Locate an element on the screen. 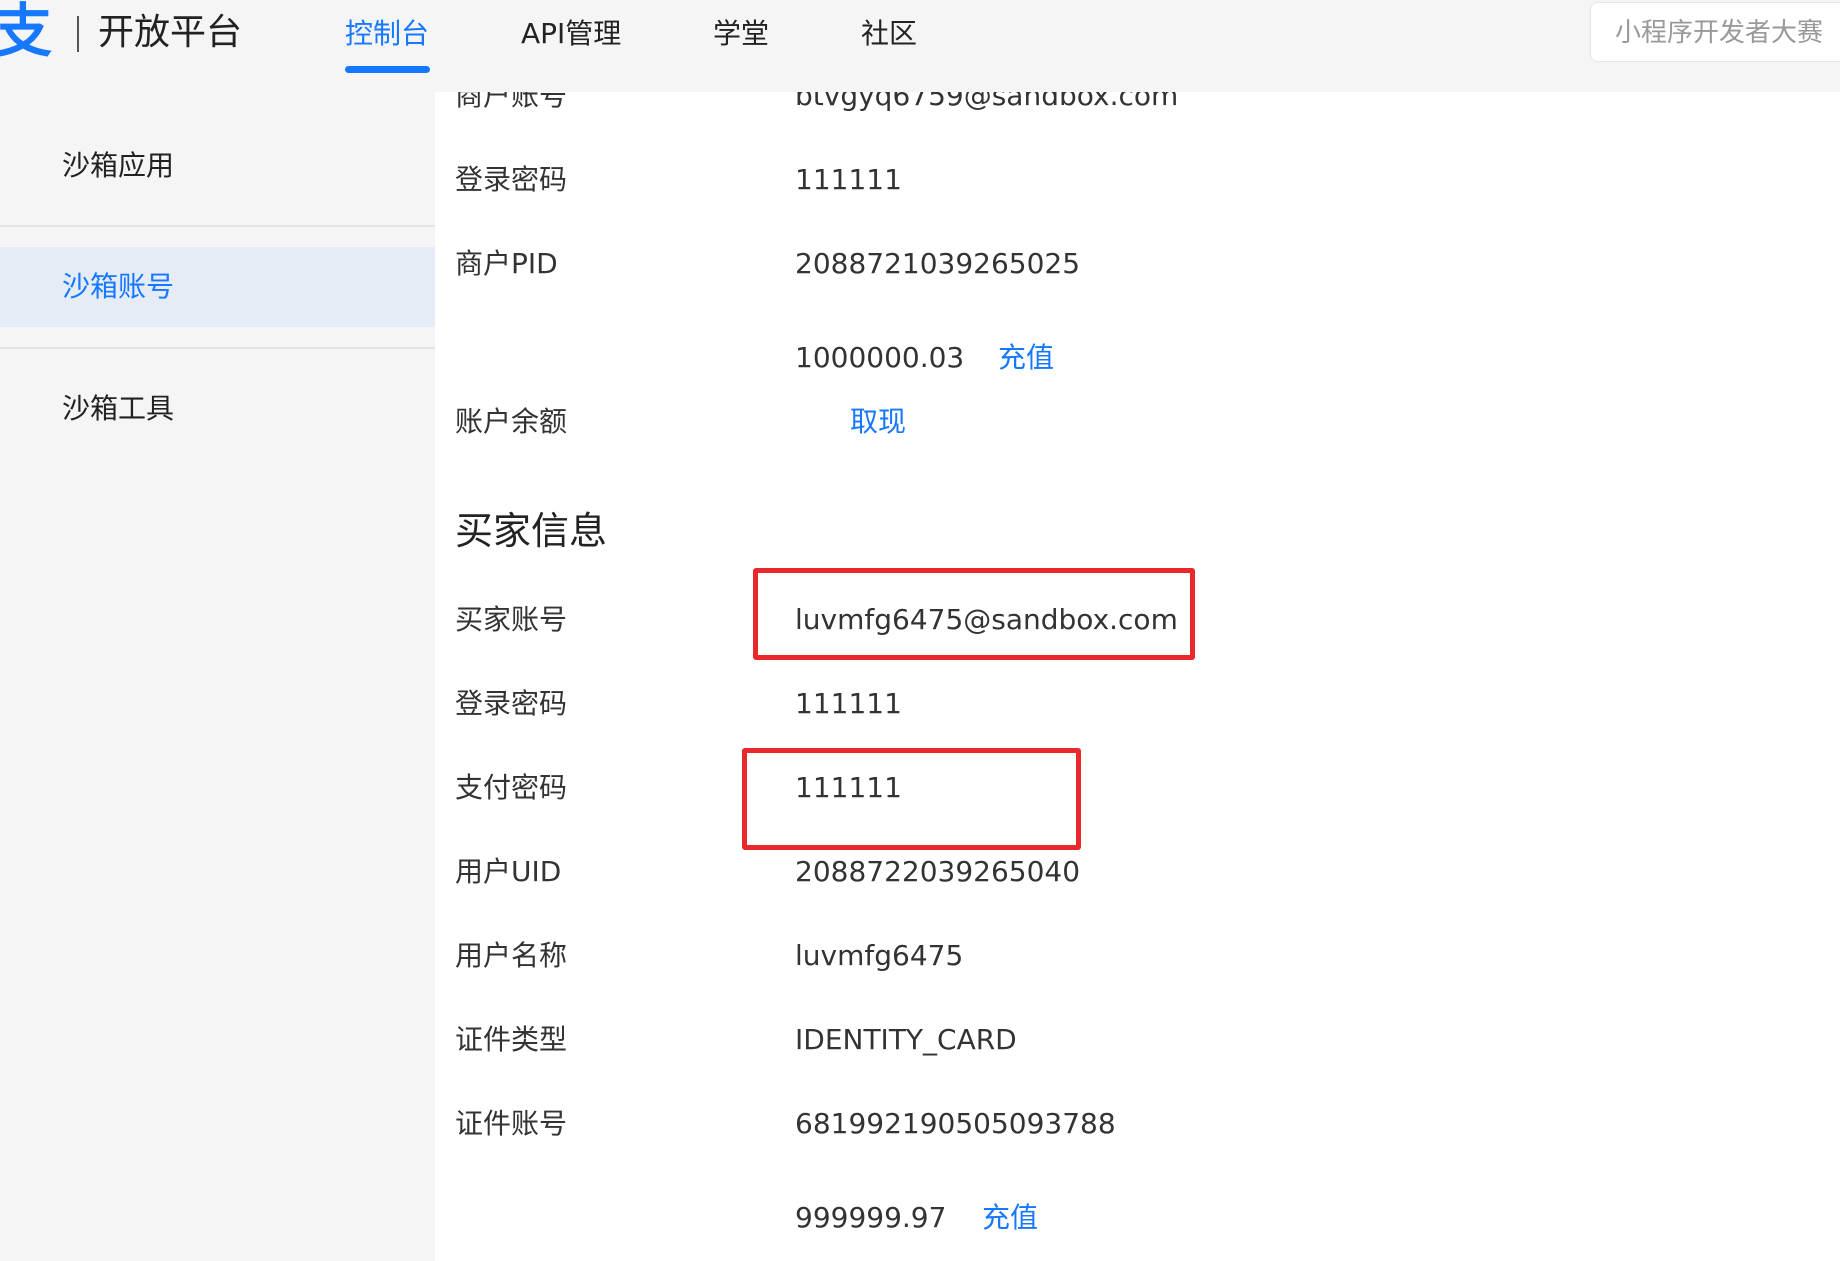 The height and width of the screenshot is (1261, 1840). buyer-balance-value: 999999.97 is located at coordinates (871, 1217).